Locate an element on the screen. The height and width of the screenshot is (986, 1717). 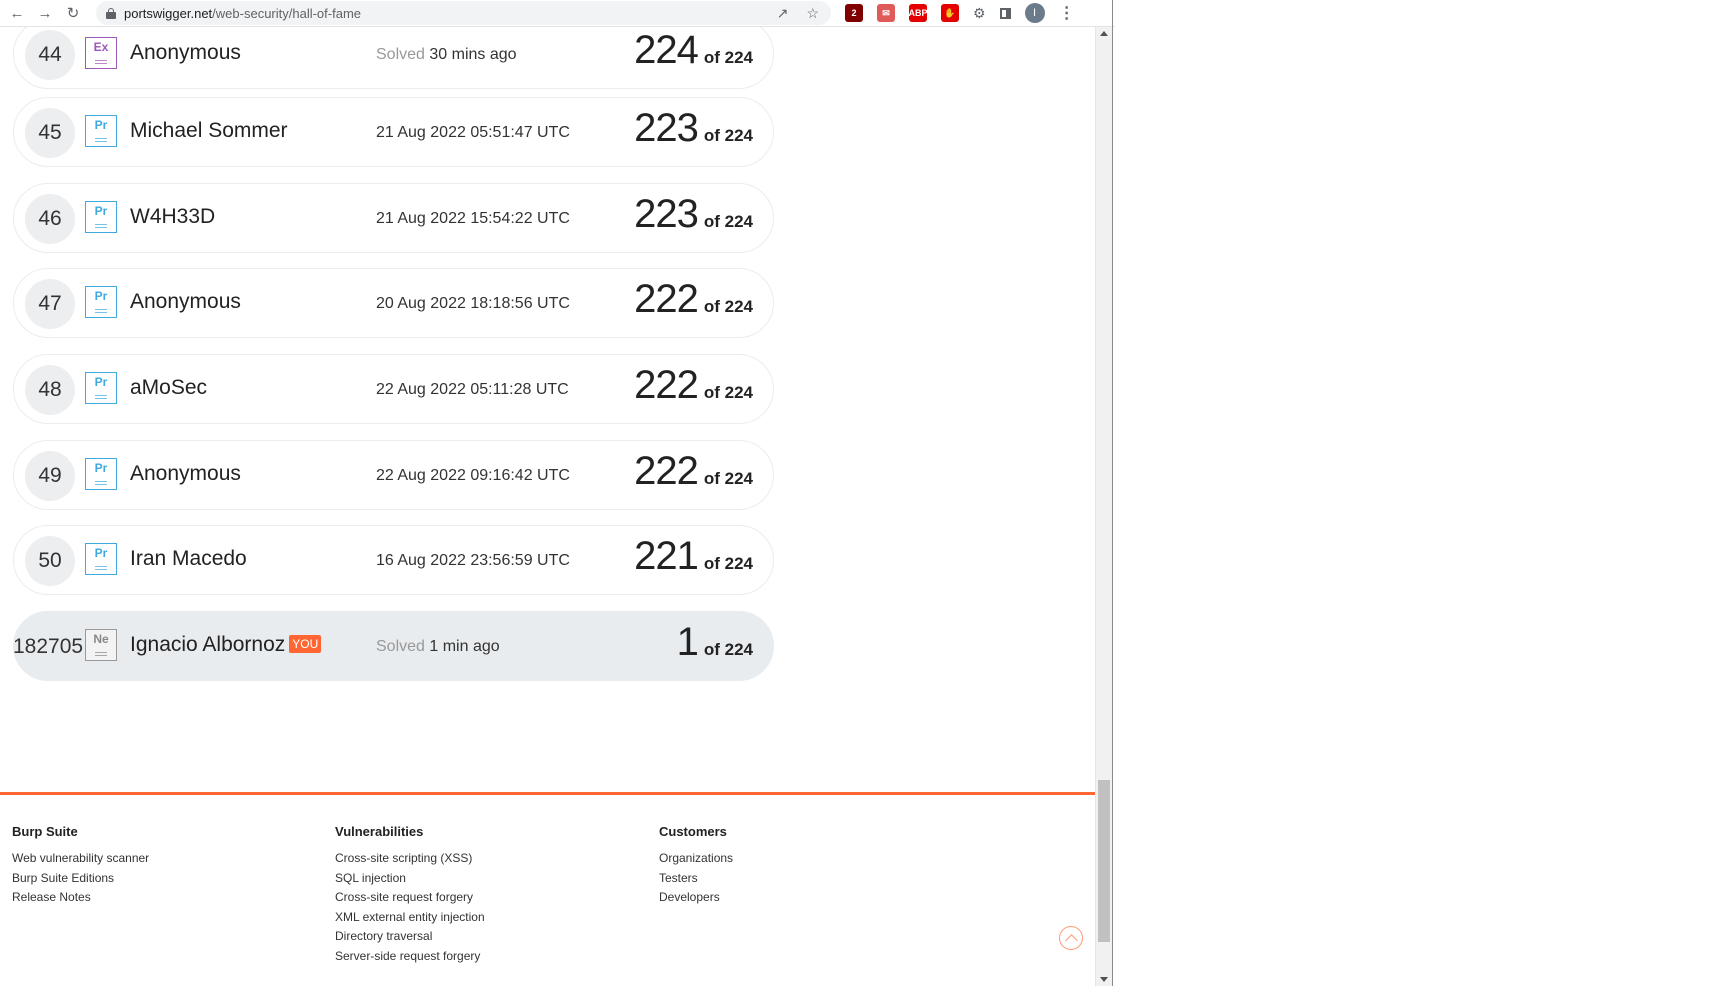
solved-count: 224 is located at coordinates (666, 50).